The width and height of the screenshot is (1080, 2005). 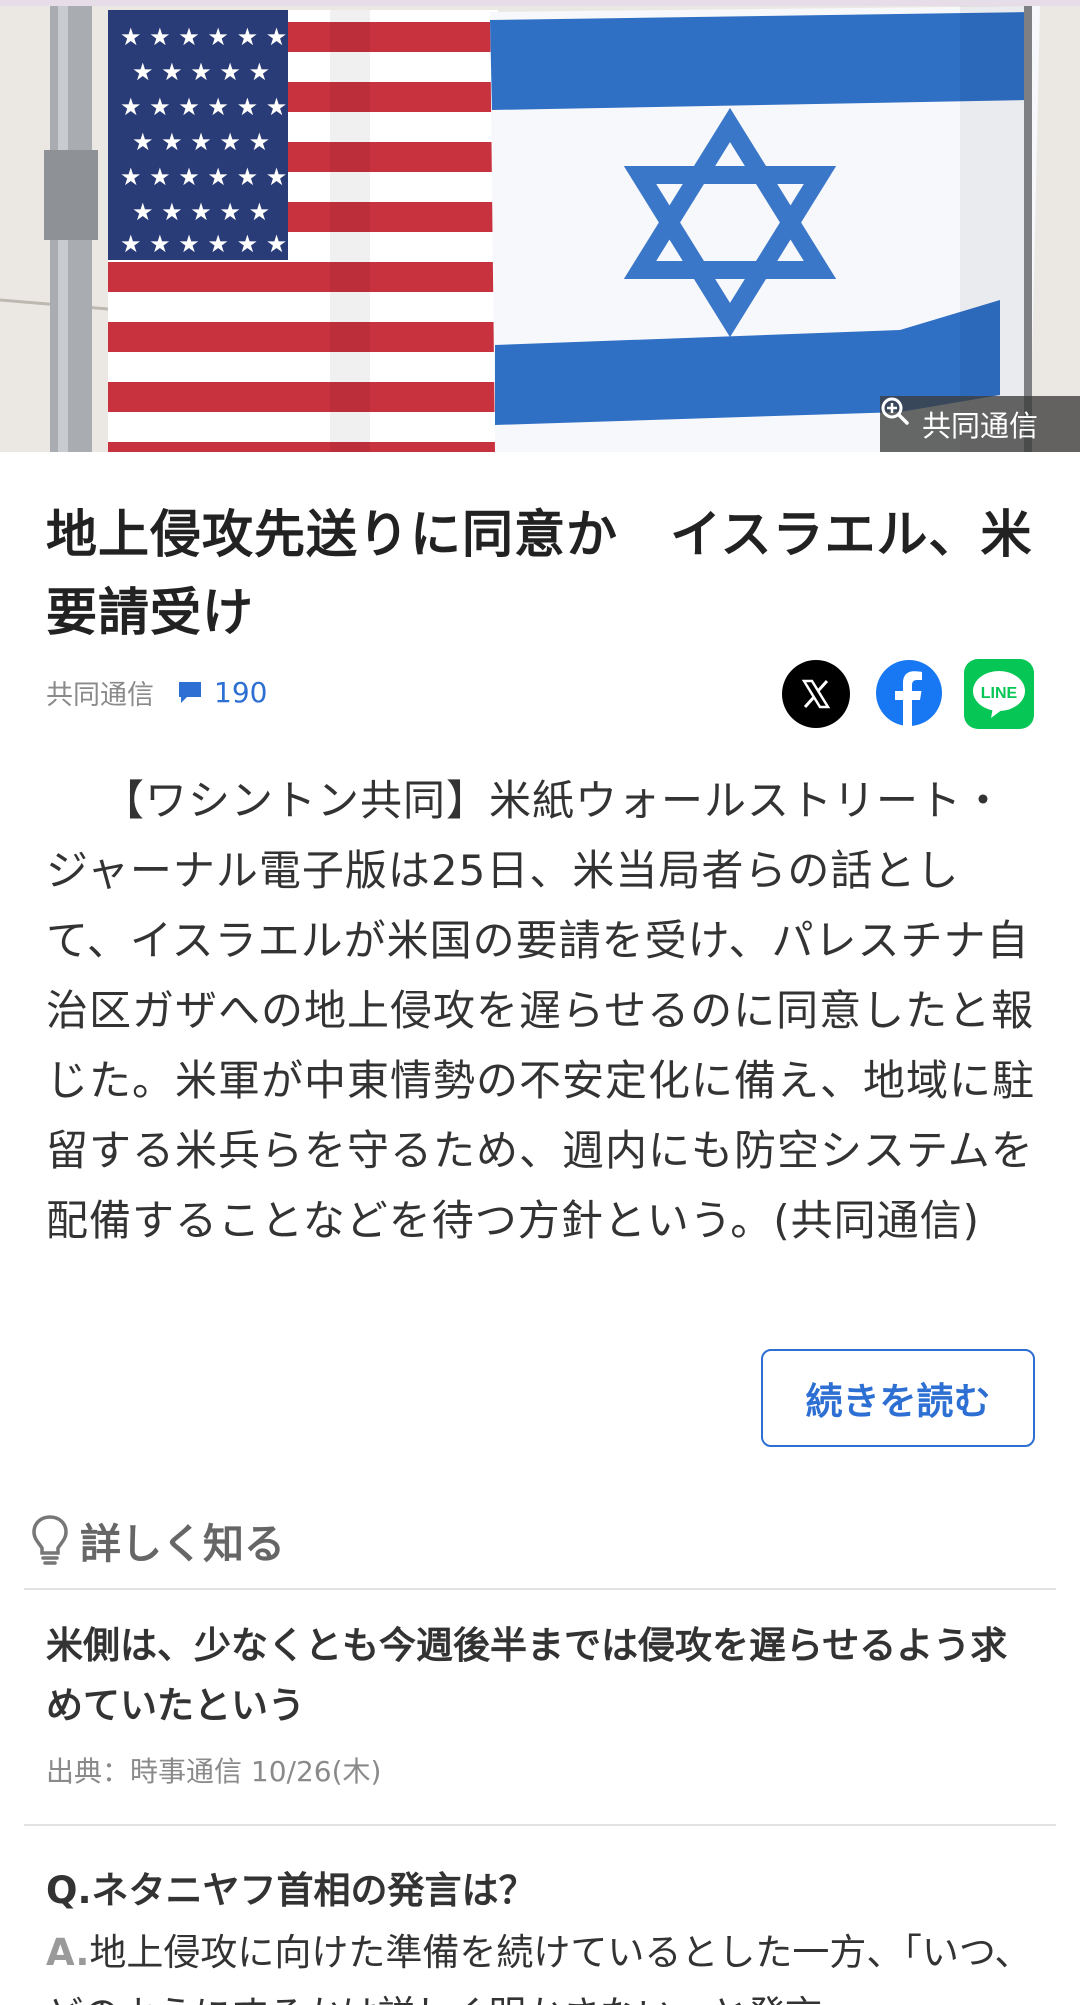 I want to click on image-credit-text: 共同通信, so click(x=979, y=426).